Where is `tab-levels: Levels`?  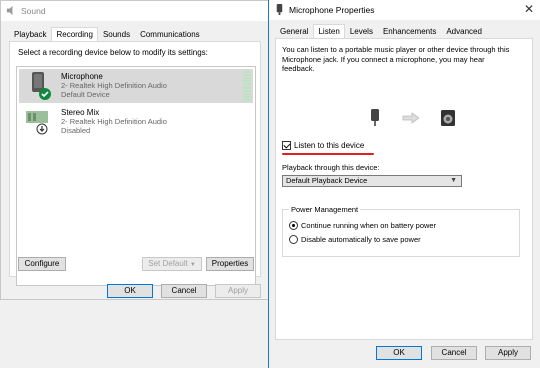 tab-levels: Levels is located at coordinates (361, 31).